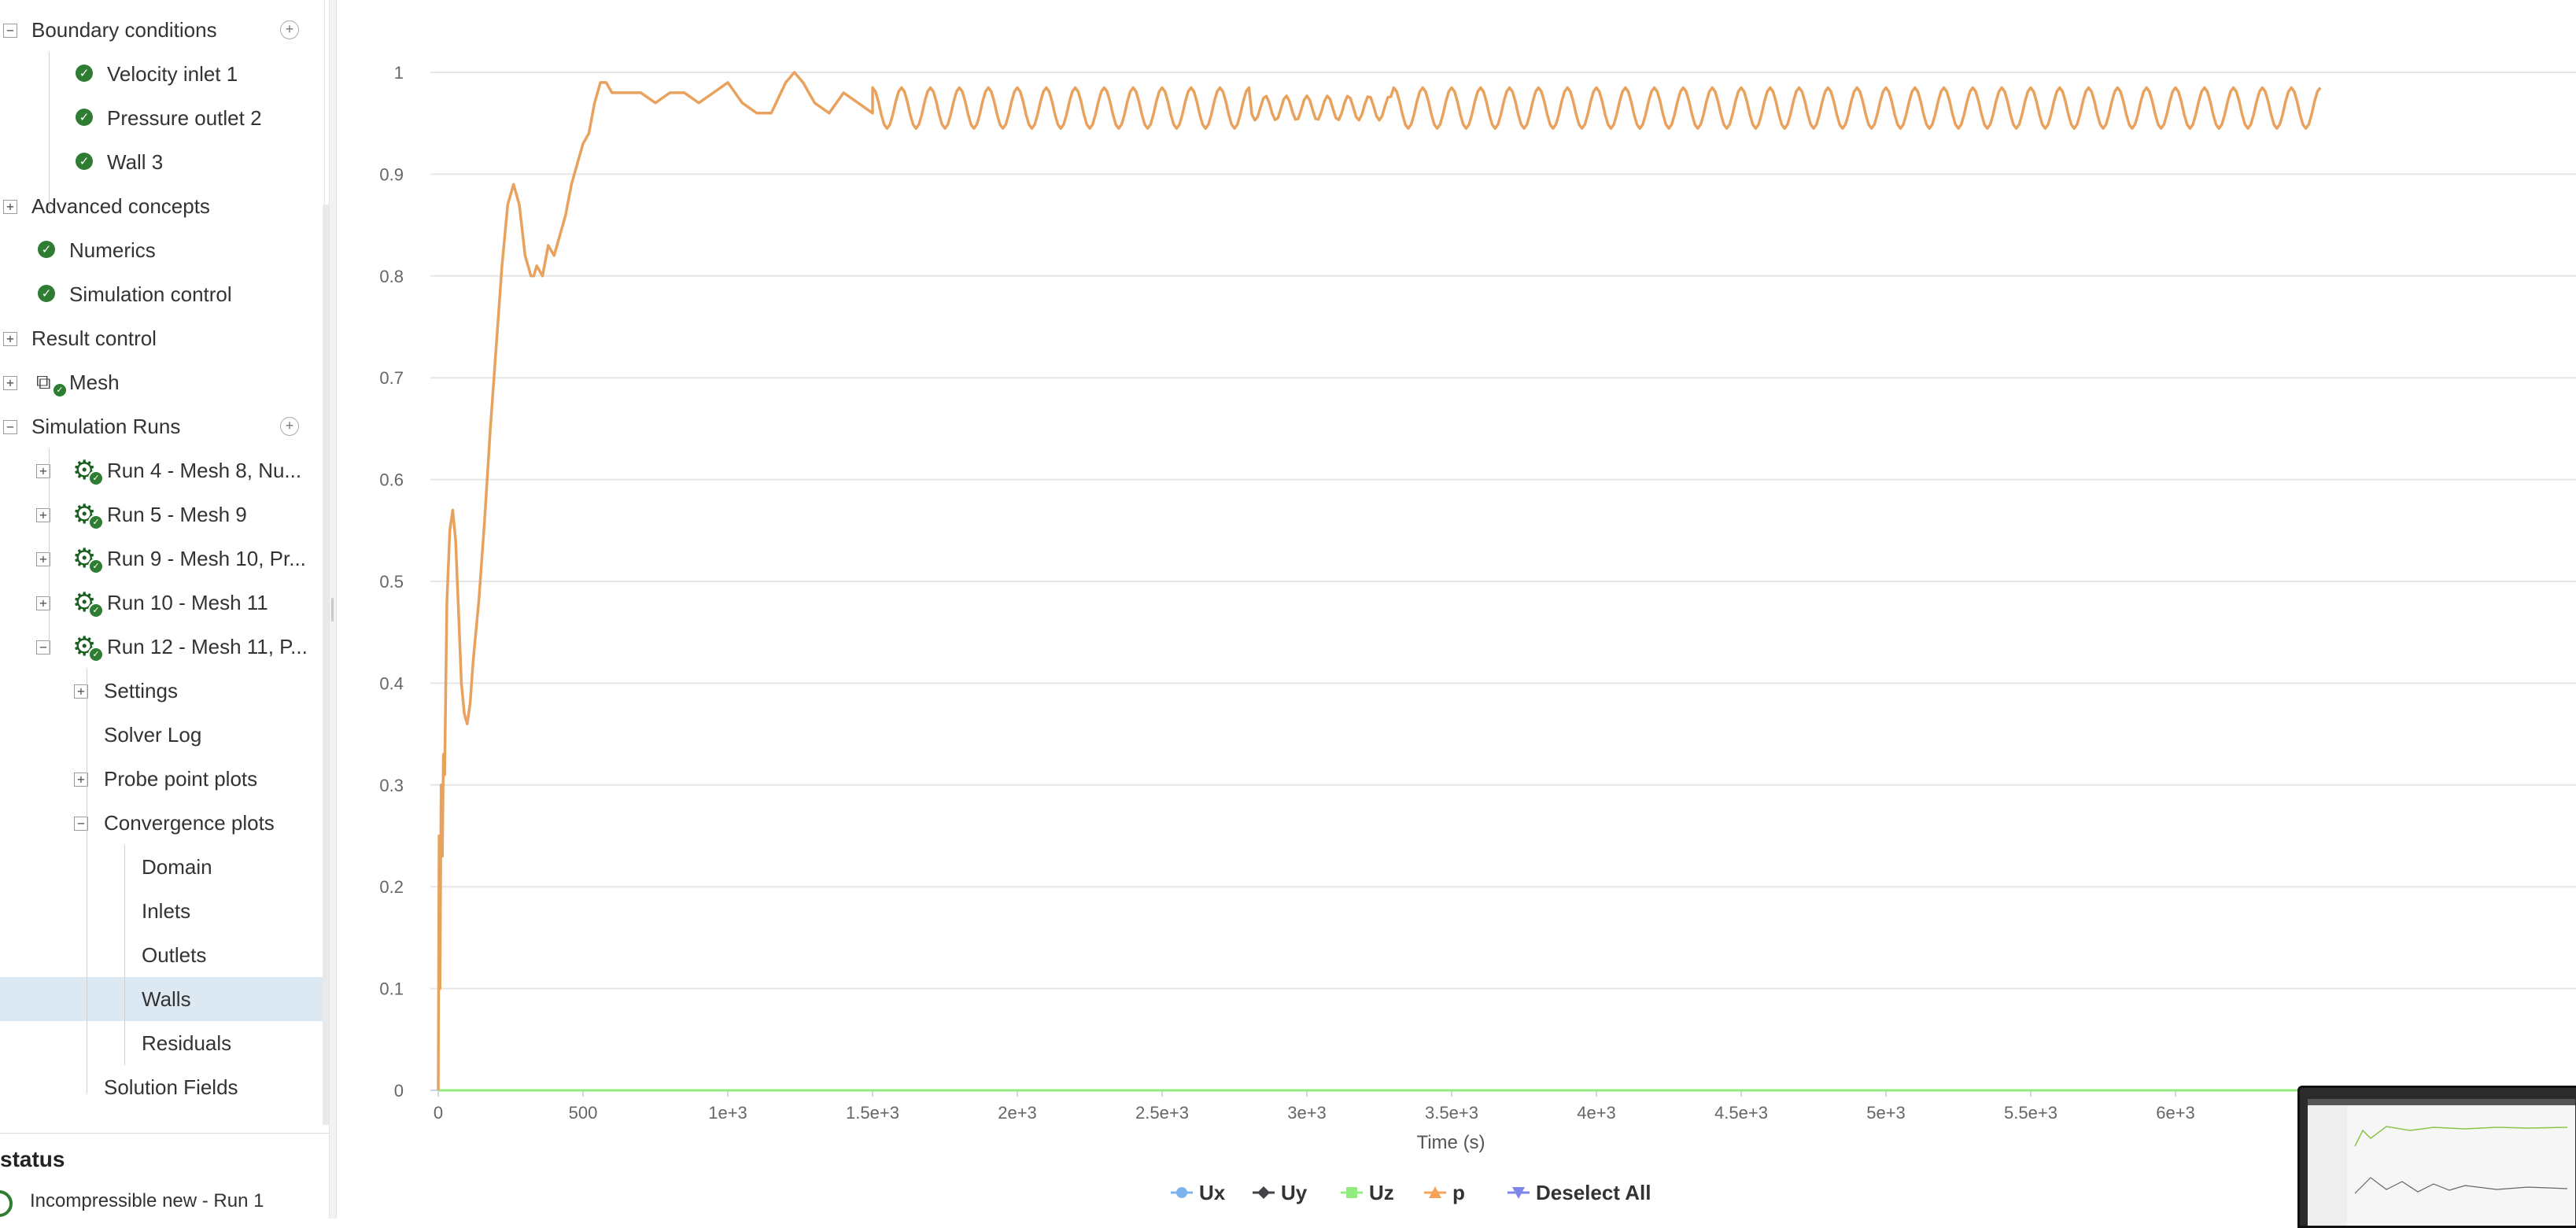 The height and width of the screenshot is (1228, 2576). What do you see at coordinates (392, 887) in the screenshot?
I see `y-tick-label: 0.2` at bounding box center [392, 887].